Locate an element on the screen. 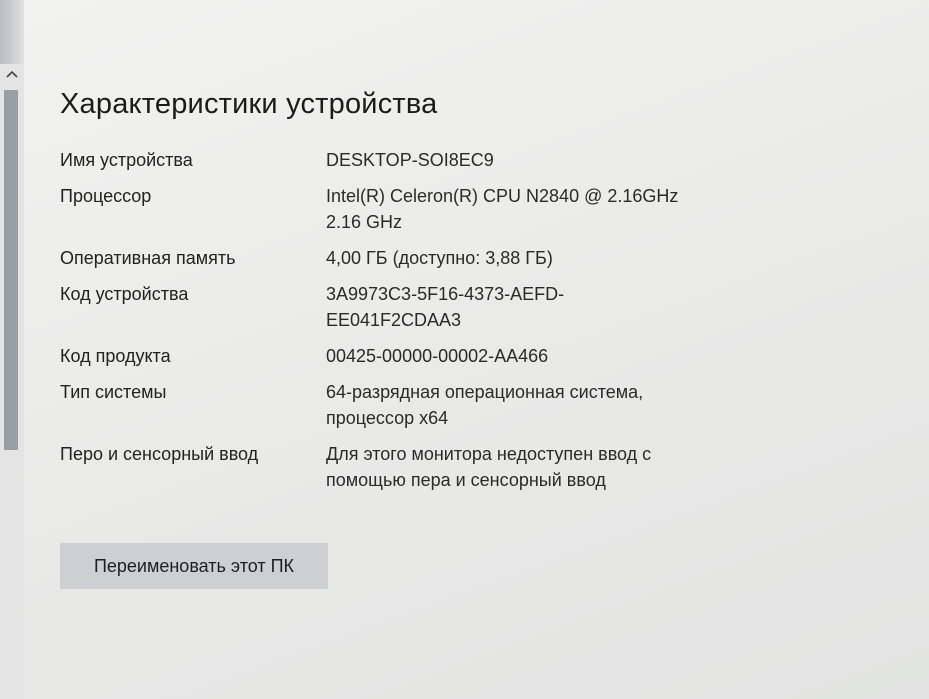  spec-row-product-id: Код продукта 00425-00000-00002-AA466 is located at coordinates (480, 356).